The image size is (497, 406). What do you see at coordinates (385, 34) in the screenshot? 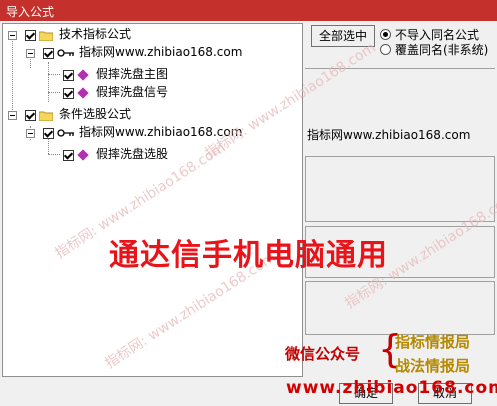
I see `radio-no-import` at bounding box center [385, 34].